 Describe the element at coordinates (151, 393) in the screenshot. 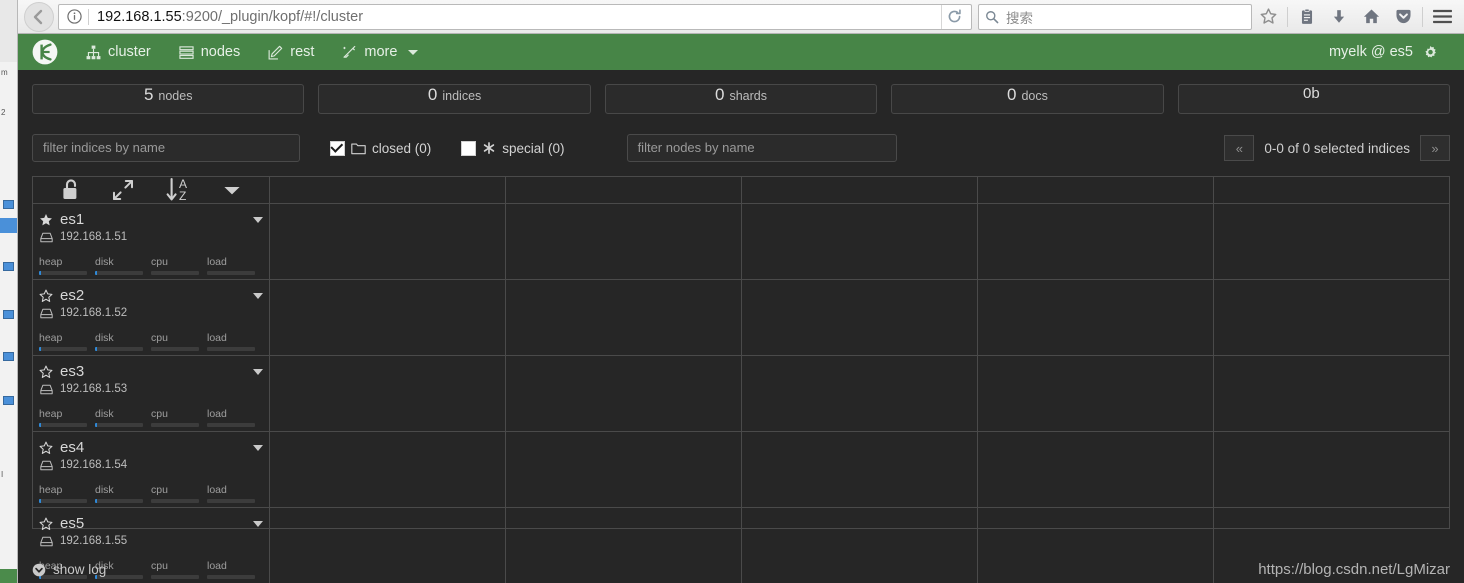

I see `node-card-es3: es3 192.168.1.53 heap disk cpu load` at that location.